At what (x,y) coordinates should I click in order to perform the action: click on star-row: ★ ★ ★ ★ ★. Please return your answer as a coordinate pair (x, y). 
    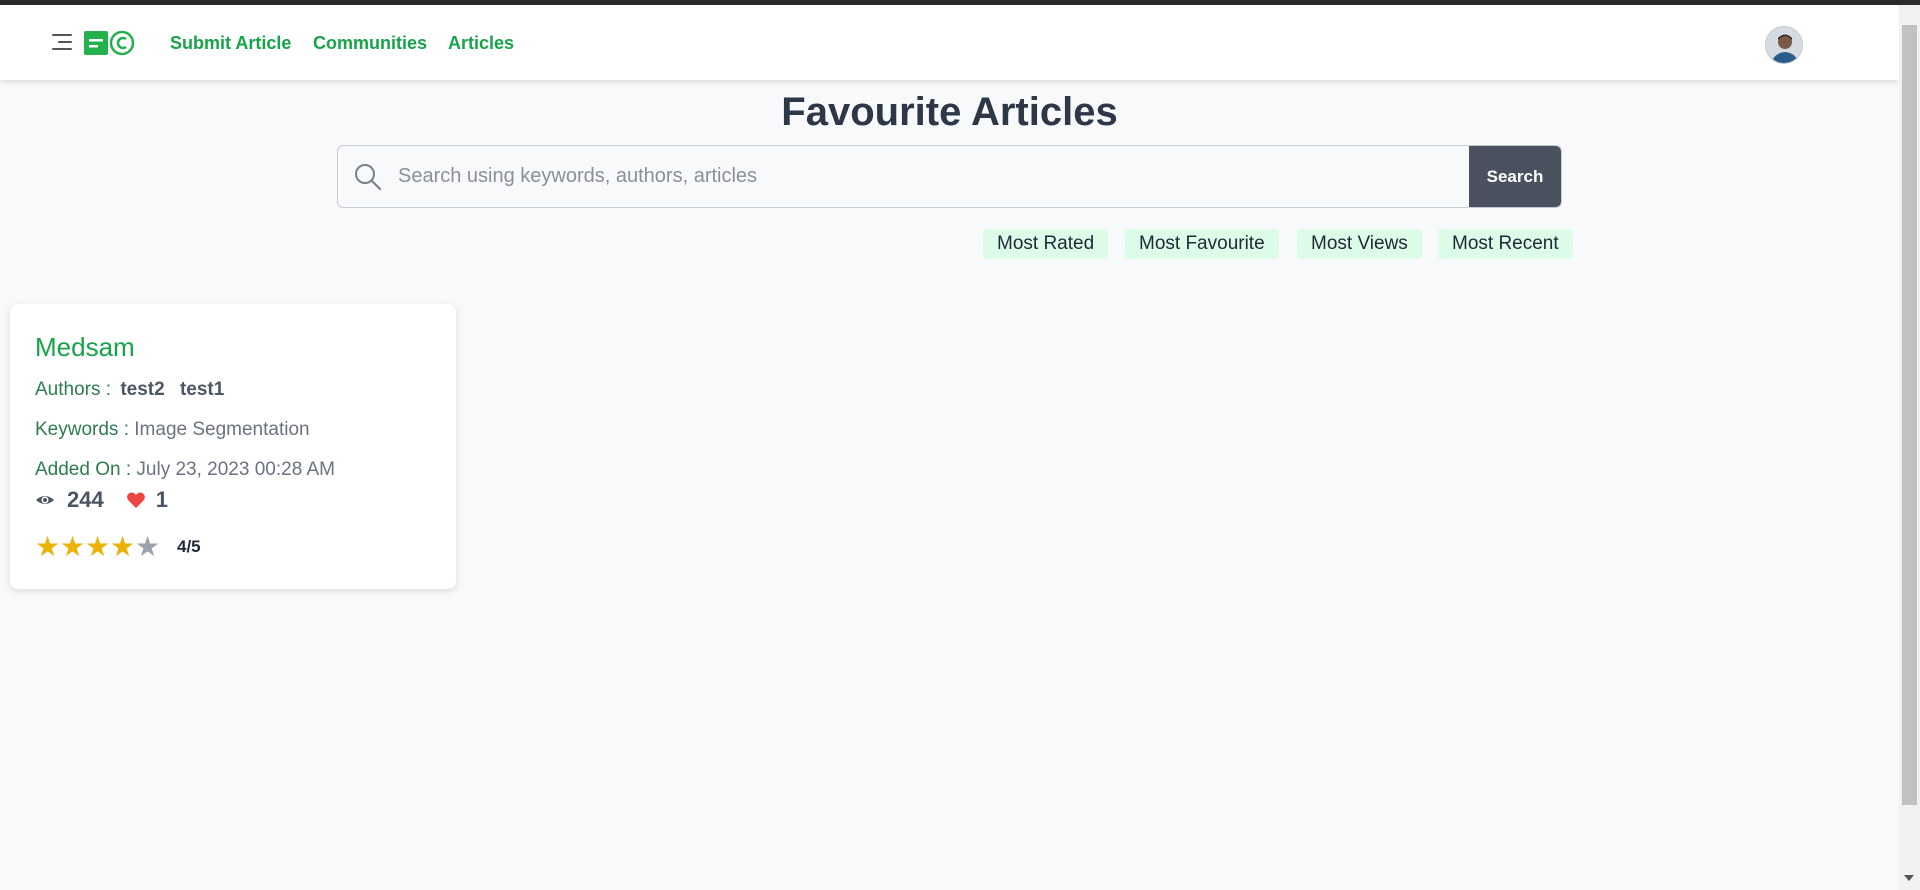
    Looking at the image, I should click on (97, 547).